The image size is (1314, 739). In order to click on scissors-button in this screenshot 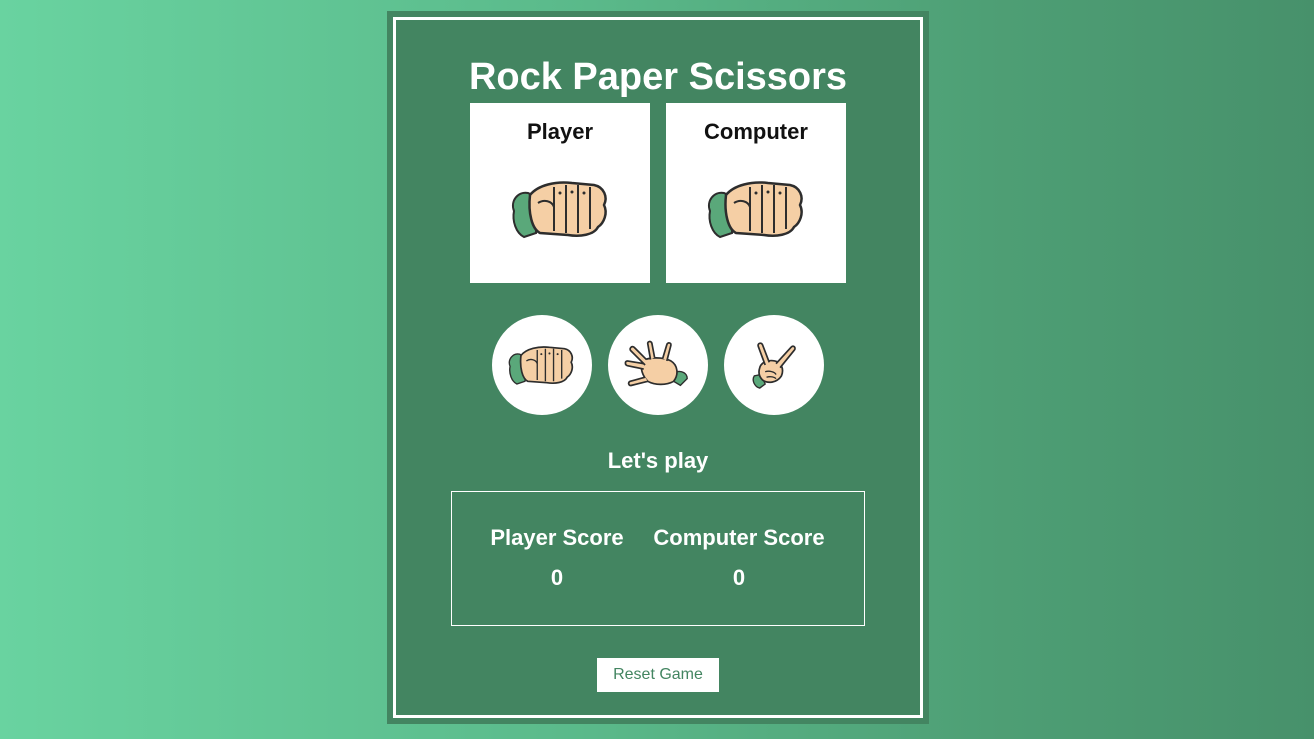, I will do `click(774, 365)`.